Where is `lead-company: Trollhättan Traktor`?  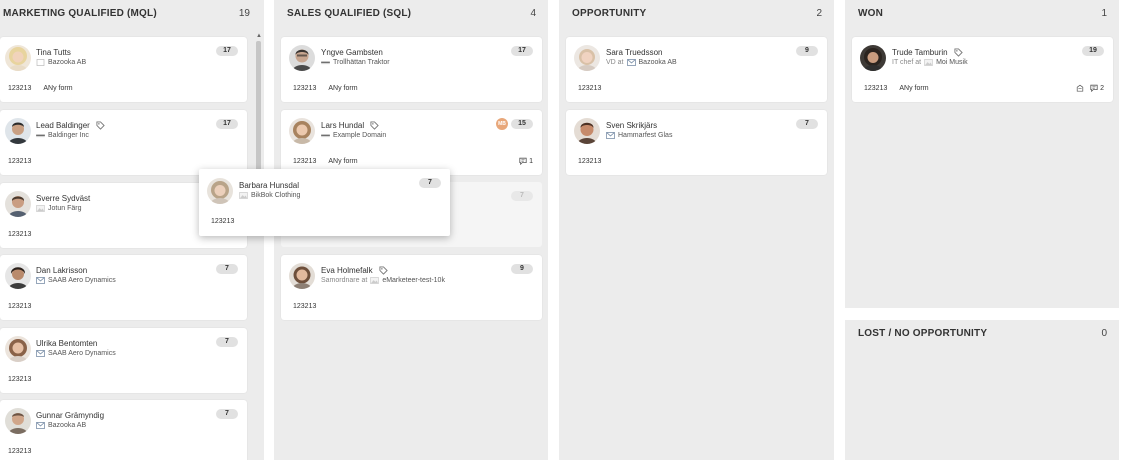 lead-company: Trollhättan Traktor is located at coordinates (355, 62).